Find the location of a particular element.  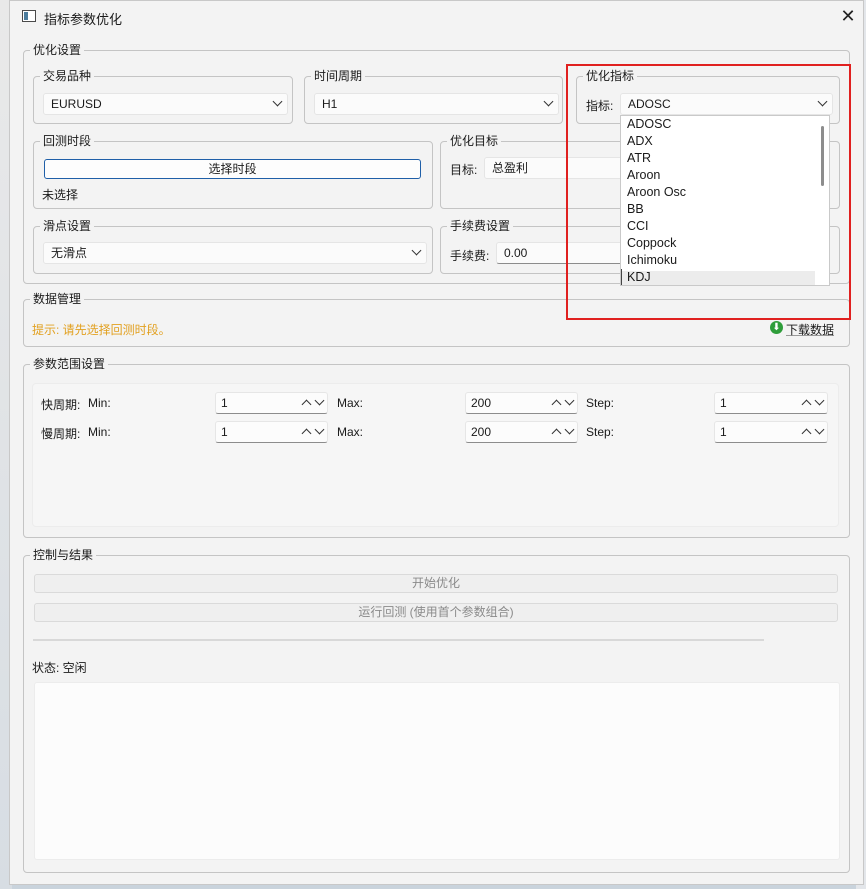

fast-min-value: 1 is located at coordinates (224, 403).